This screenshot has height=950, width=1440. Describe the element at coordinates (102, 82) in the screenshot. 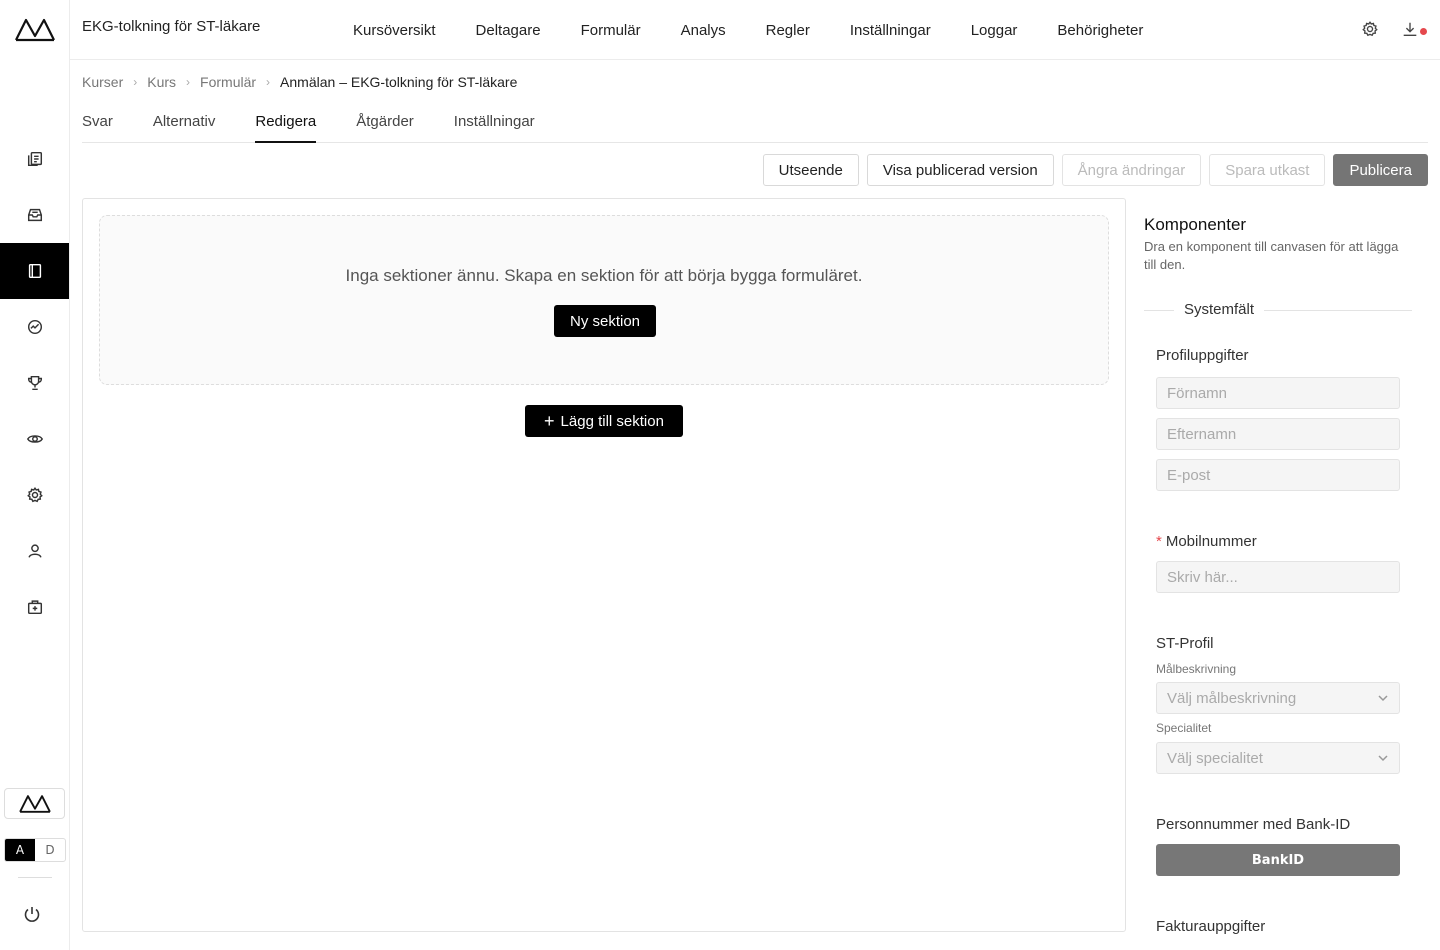

I see `breadcrumb-courses: Kurser` at that location.